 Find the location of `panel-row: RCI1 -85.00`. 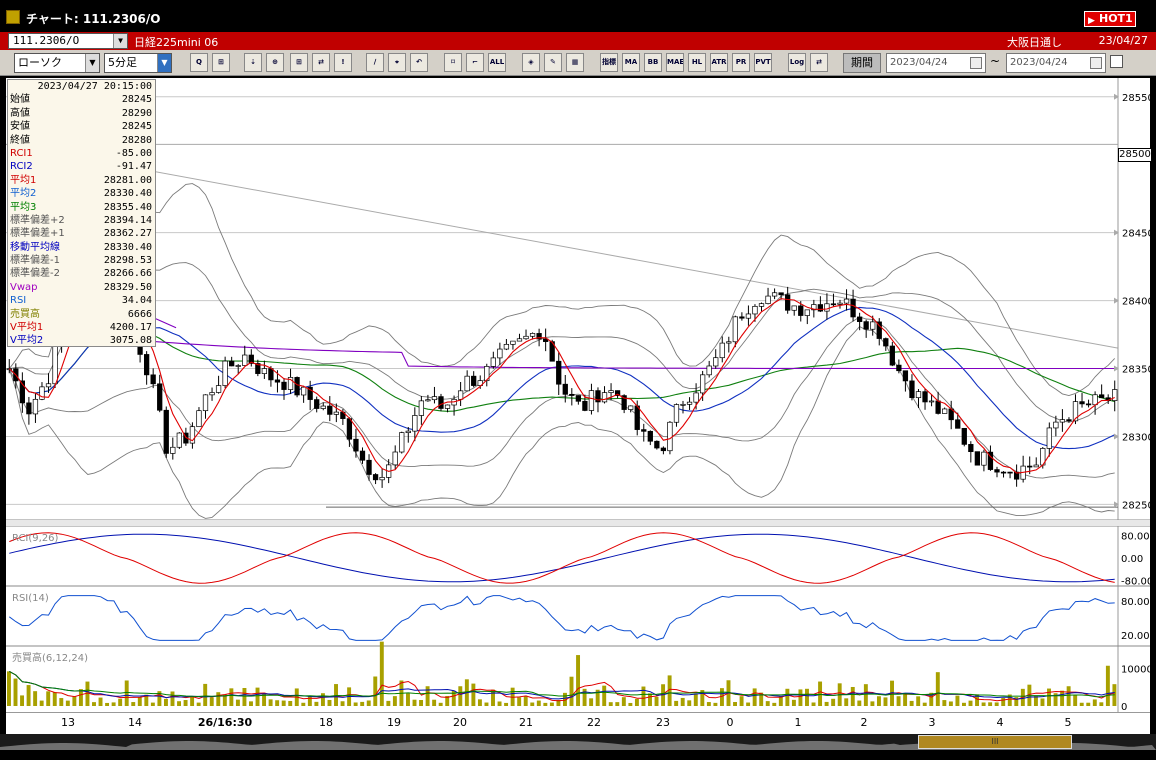

panel-row: RCI1 -85.00 is located at coordinates (81, 153).